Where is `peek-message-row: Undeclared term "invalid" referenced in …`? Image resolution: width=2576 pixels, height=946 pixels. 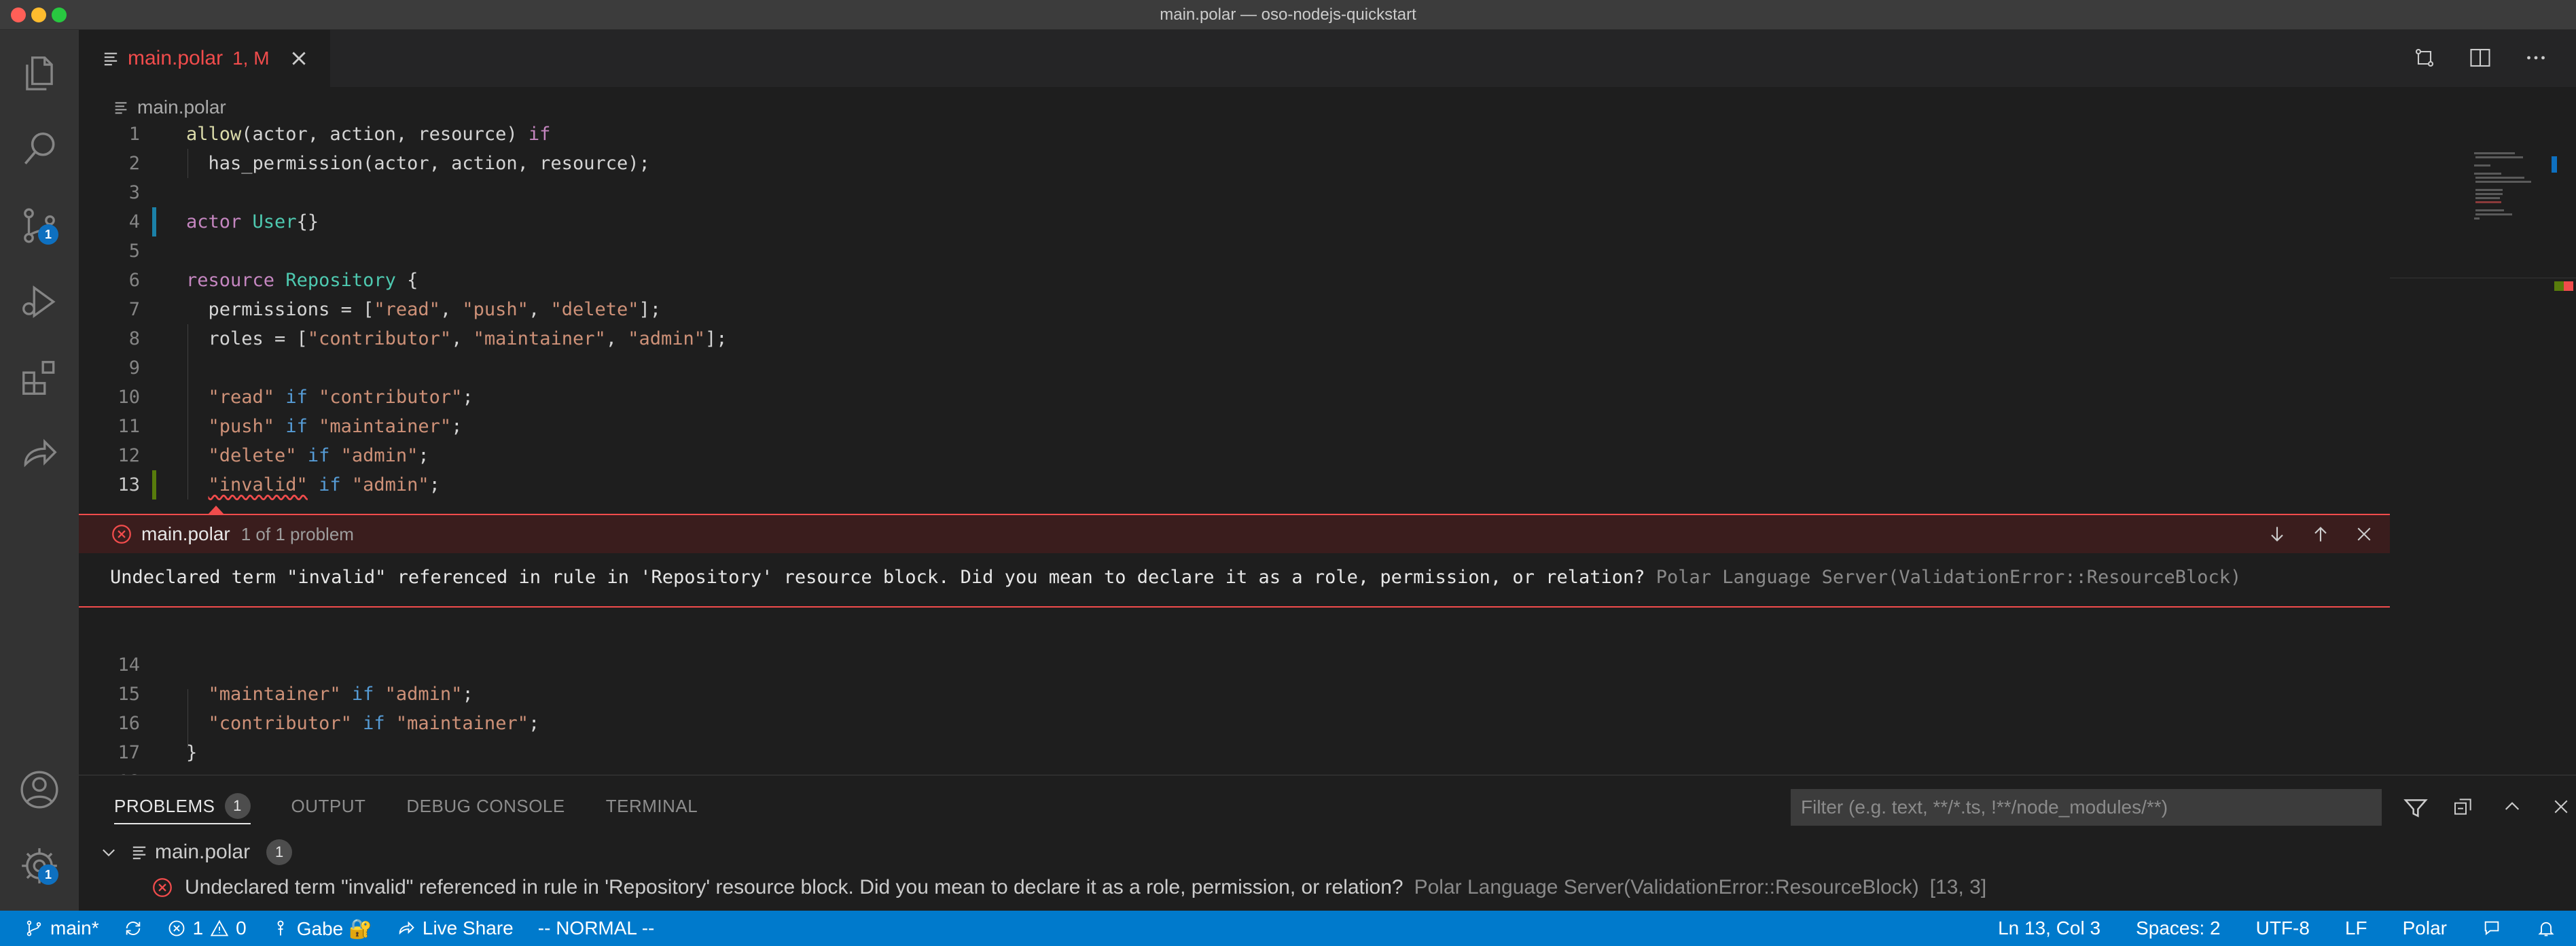 peek-message-row: Undeclared term "invalid" referenced in … is located at coordinates (1175, 577).